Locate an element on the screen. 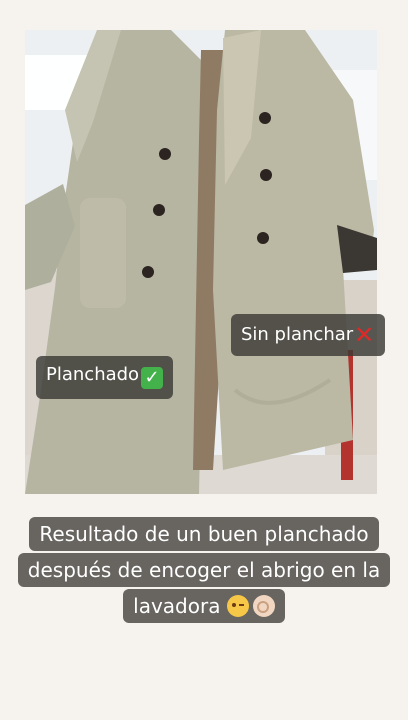  caption-line-1: Resultado de un buen planchado is located at coordinates (204, 534).